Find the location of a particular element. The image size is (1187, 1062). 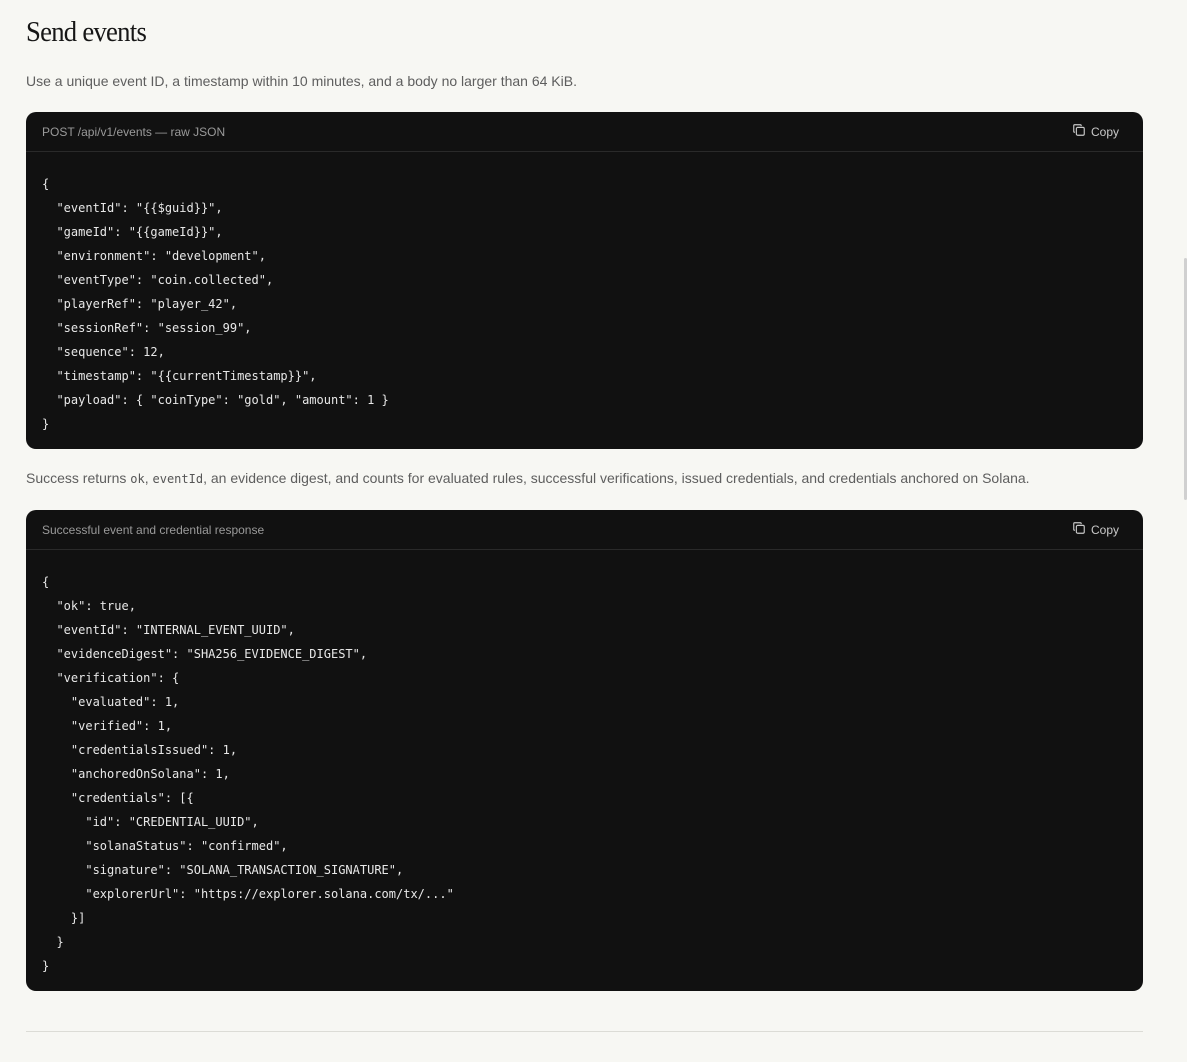

request-copy-button: Copy is located at coordinates (1095, 131).